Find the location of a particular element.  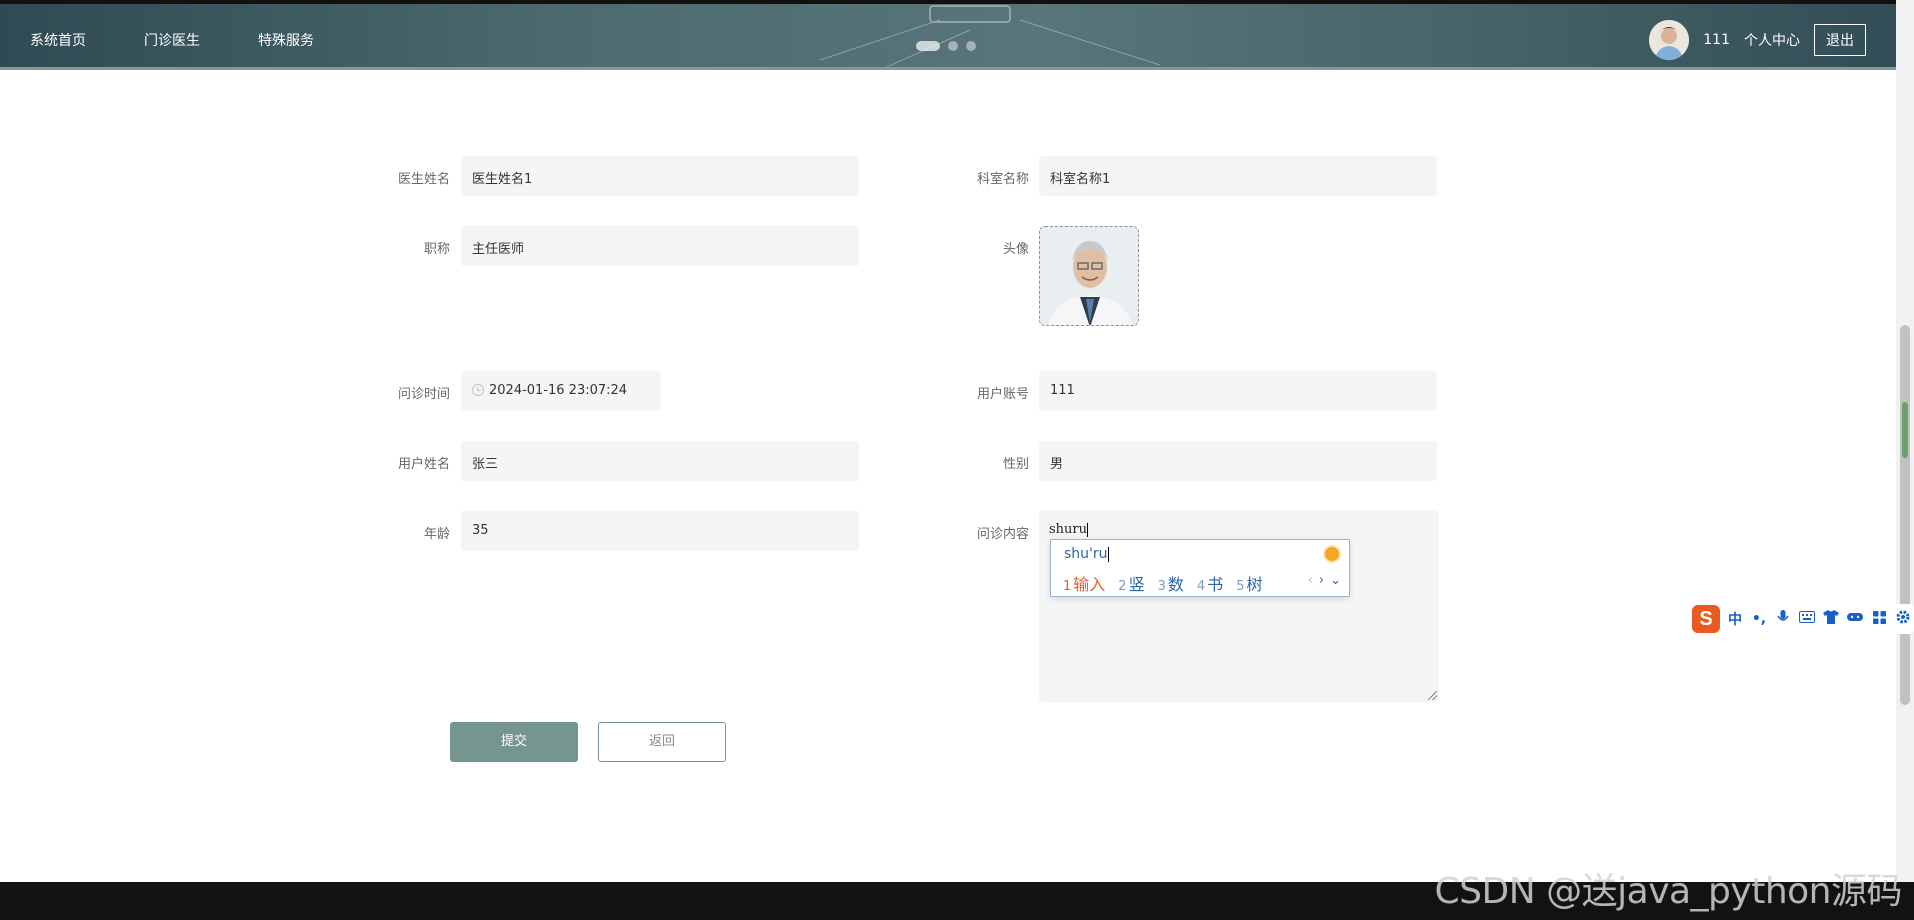

settings-gear-icon is located at coordinates (1903, 619).